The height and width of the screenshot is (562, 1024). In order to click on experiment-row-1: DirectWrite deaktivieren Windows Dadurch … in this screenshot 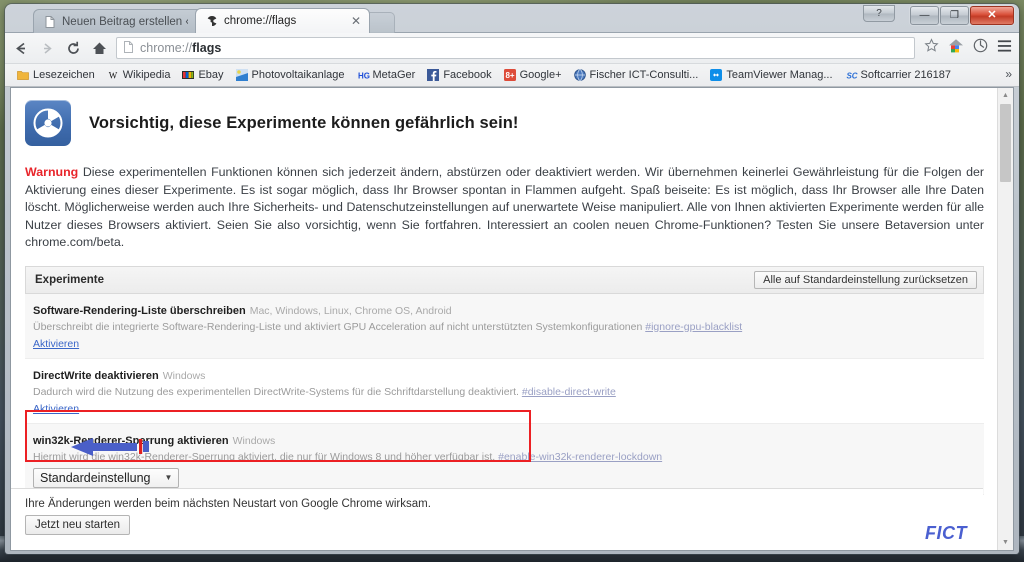, I will do `click(504, 391)`.